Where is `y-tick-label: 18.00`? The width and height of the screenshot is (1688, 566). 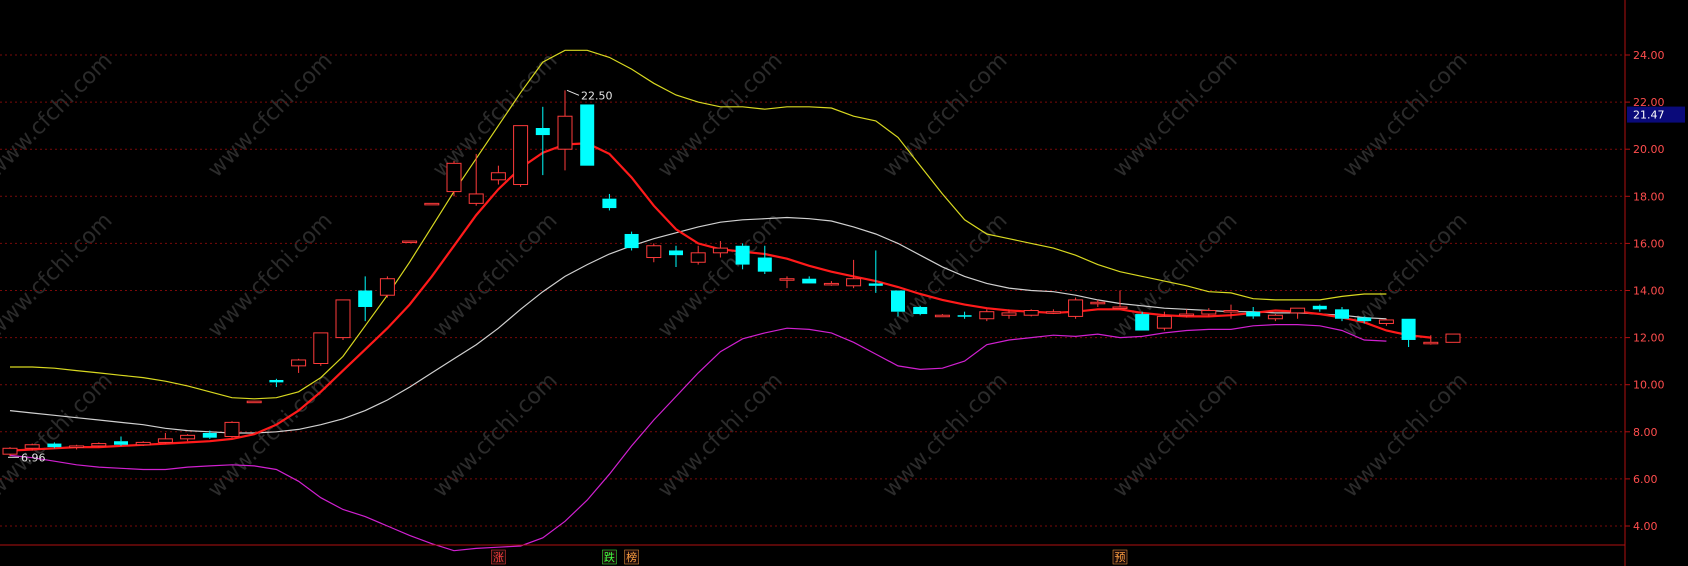
y-tick-label: 18.00 is located at coordinates (1649, 196).